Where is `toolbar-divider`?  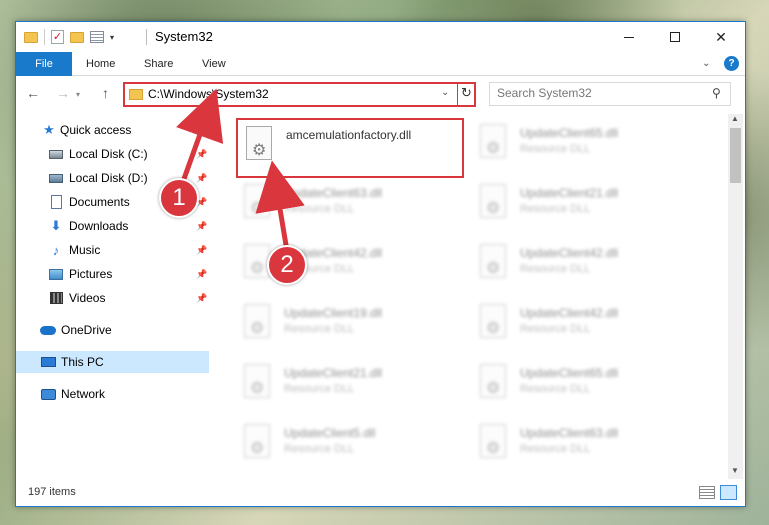 toolbar-divider is located at coordinates (44, 37).